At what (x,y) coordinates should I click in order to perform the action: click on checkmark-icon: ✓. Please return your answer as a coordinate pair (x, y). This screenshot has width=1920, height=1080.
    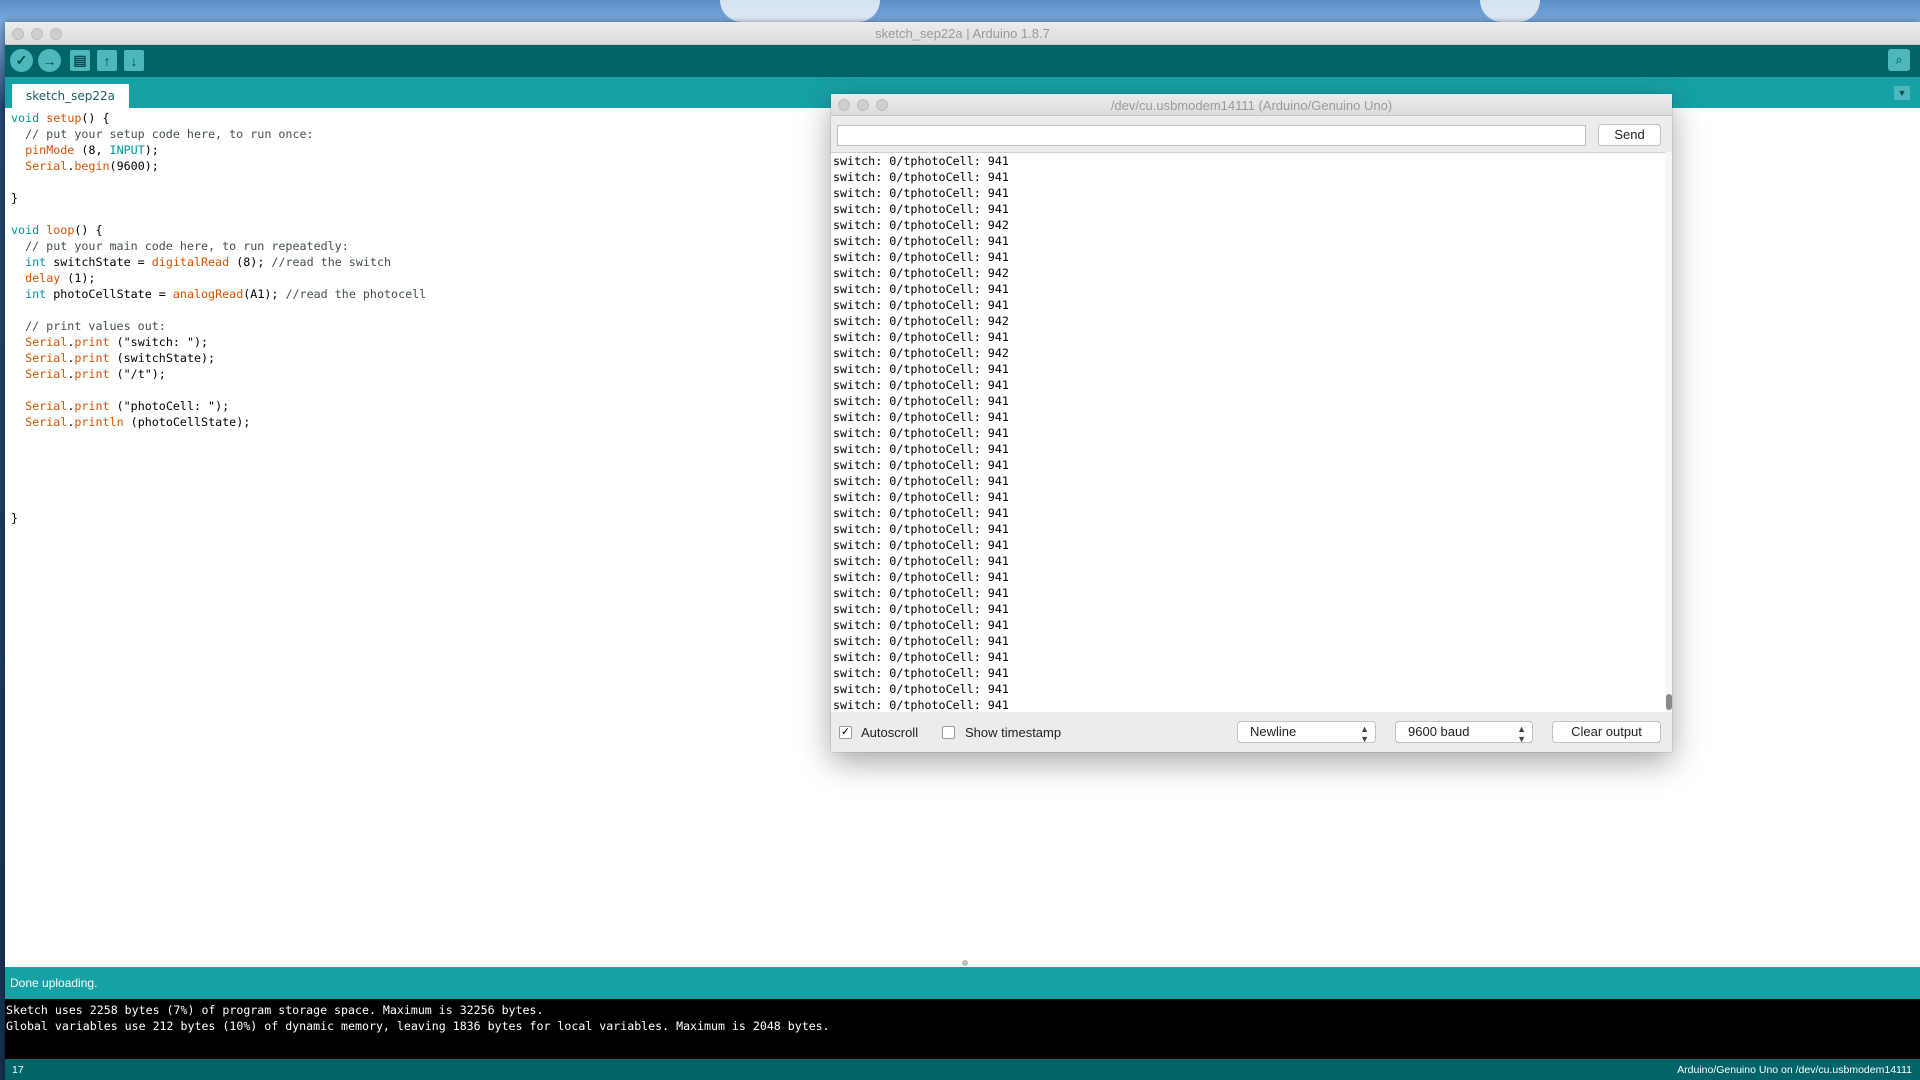
    Looking at the image, I should click on (21, 60).